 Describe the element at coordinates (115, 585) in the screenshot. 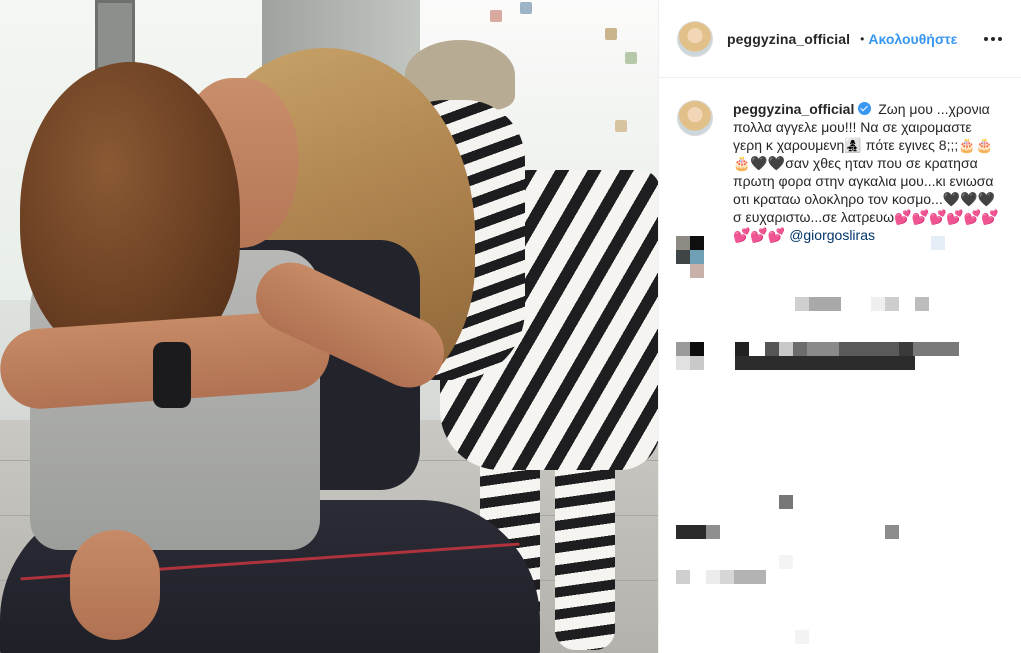

I see `hand` at that location.